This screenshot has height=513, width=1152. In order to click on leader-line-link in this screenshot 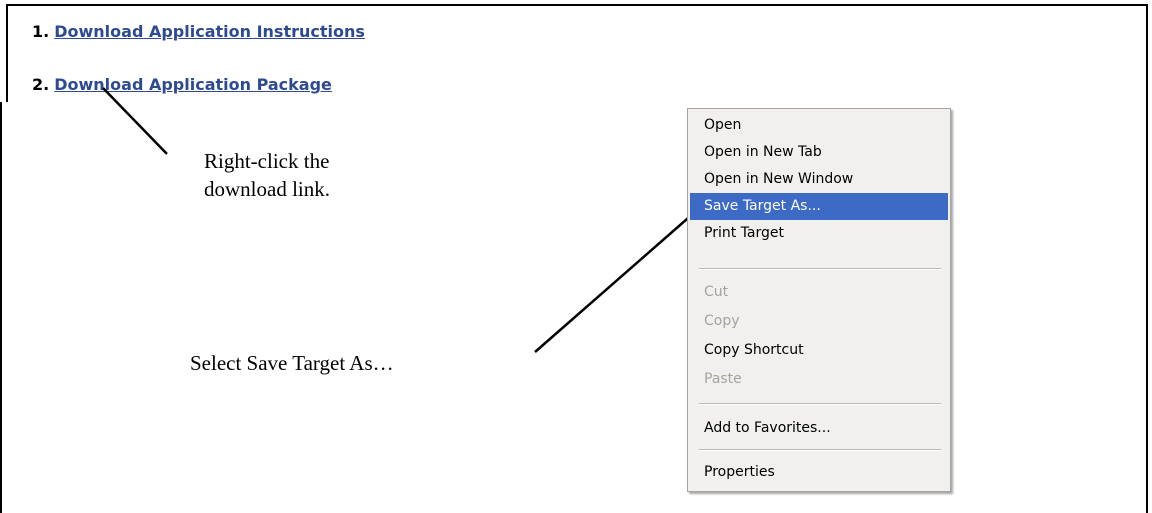, I will do `click(135, 121)`.